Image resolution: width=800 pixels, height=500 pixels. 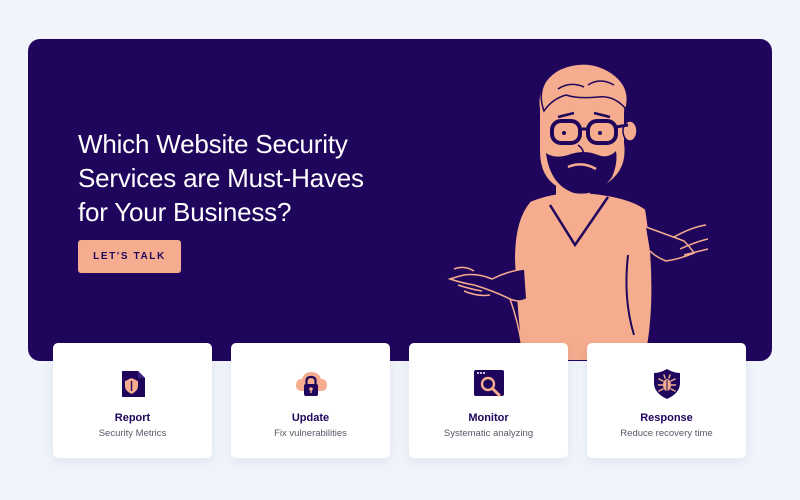 What do you see at coordinates (132, 400) in the screenshot?
I see `feature-card-report: Report Security Metrics` at bounding box center [132, 400].